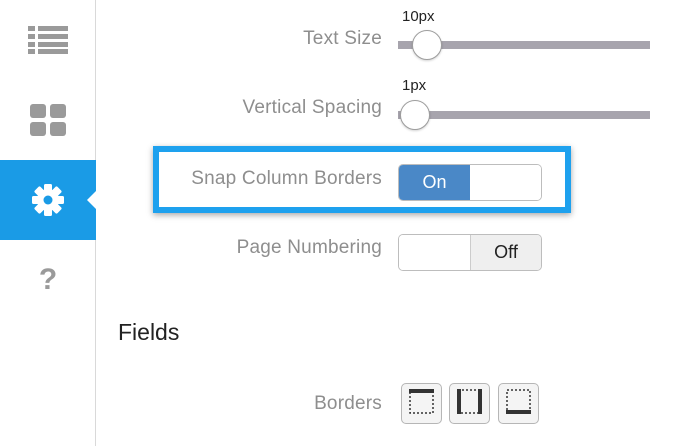 This screenshot has width=698, height=446. Describe the element at coordinates (348, 403) in the screenshot. I see `borders-label: Borders` at that location.